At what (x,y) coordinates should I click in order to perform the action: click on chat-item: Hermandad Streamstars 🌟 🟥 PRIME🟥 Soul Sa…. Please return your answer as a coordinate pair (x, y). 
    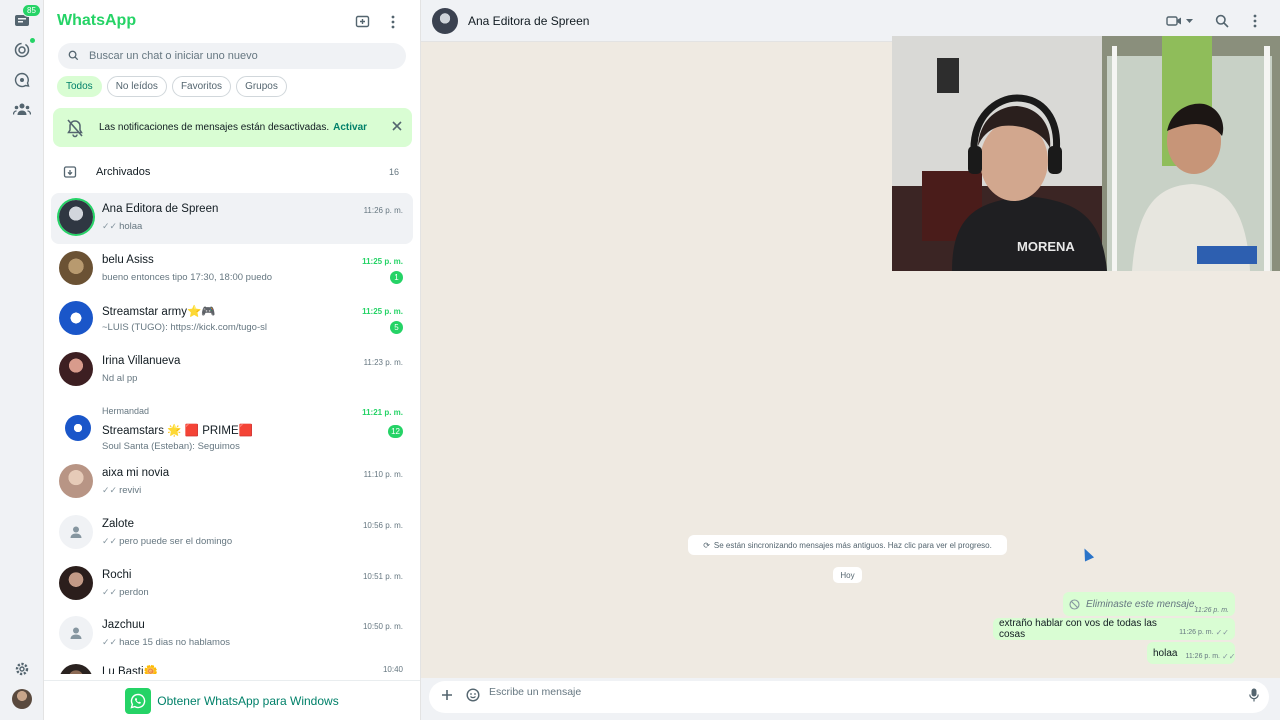
    Looking at the image, I should click on (232, 426).